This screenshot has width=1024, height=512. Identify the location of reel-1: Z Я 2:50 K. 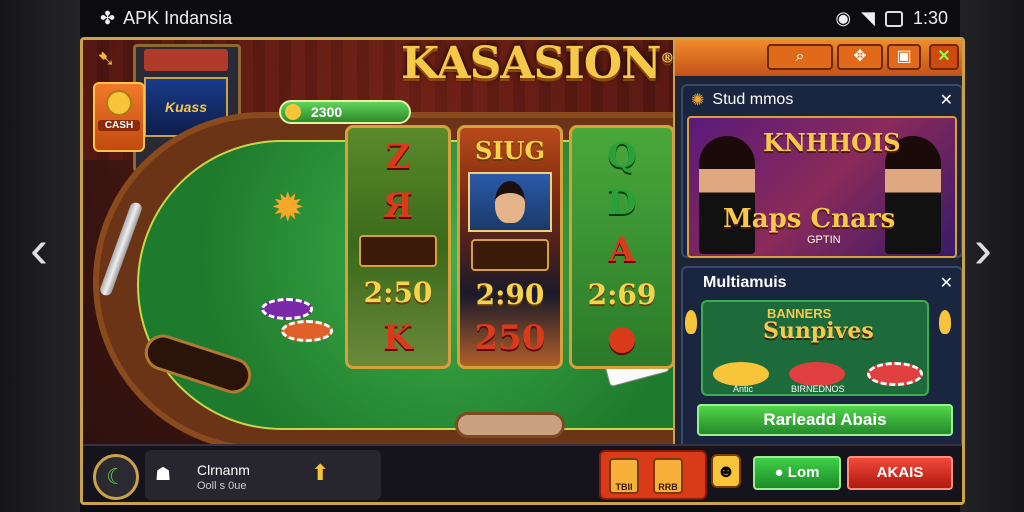
(398, 247).